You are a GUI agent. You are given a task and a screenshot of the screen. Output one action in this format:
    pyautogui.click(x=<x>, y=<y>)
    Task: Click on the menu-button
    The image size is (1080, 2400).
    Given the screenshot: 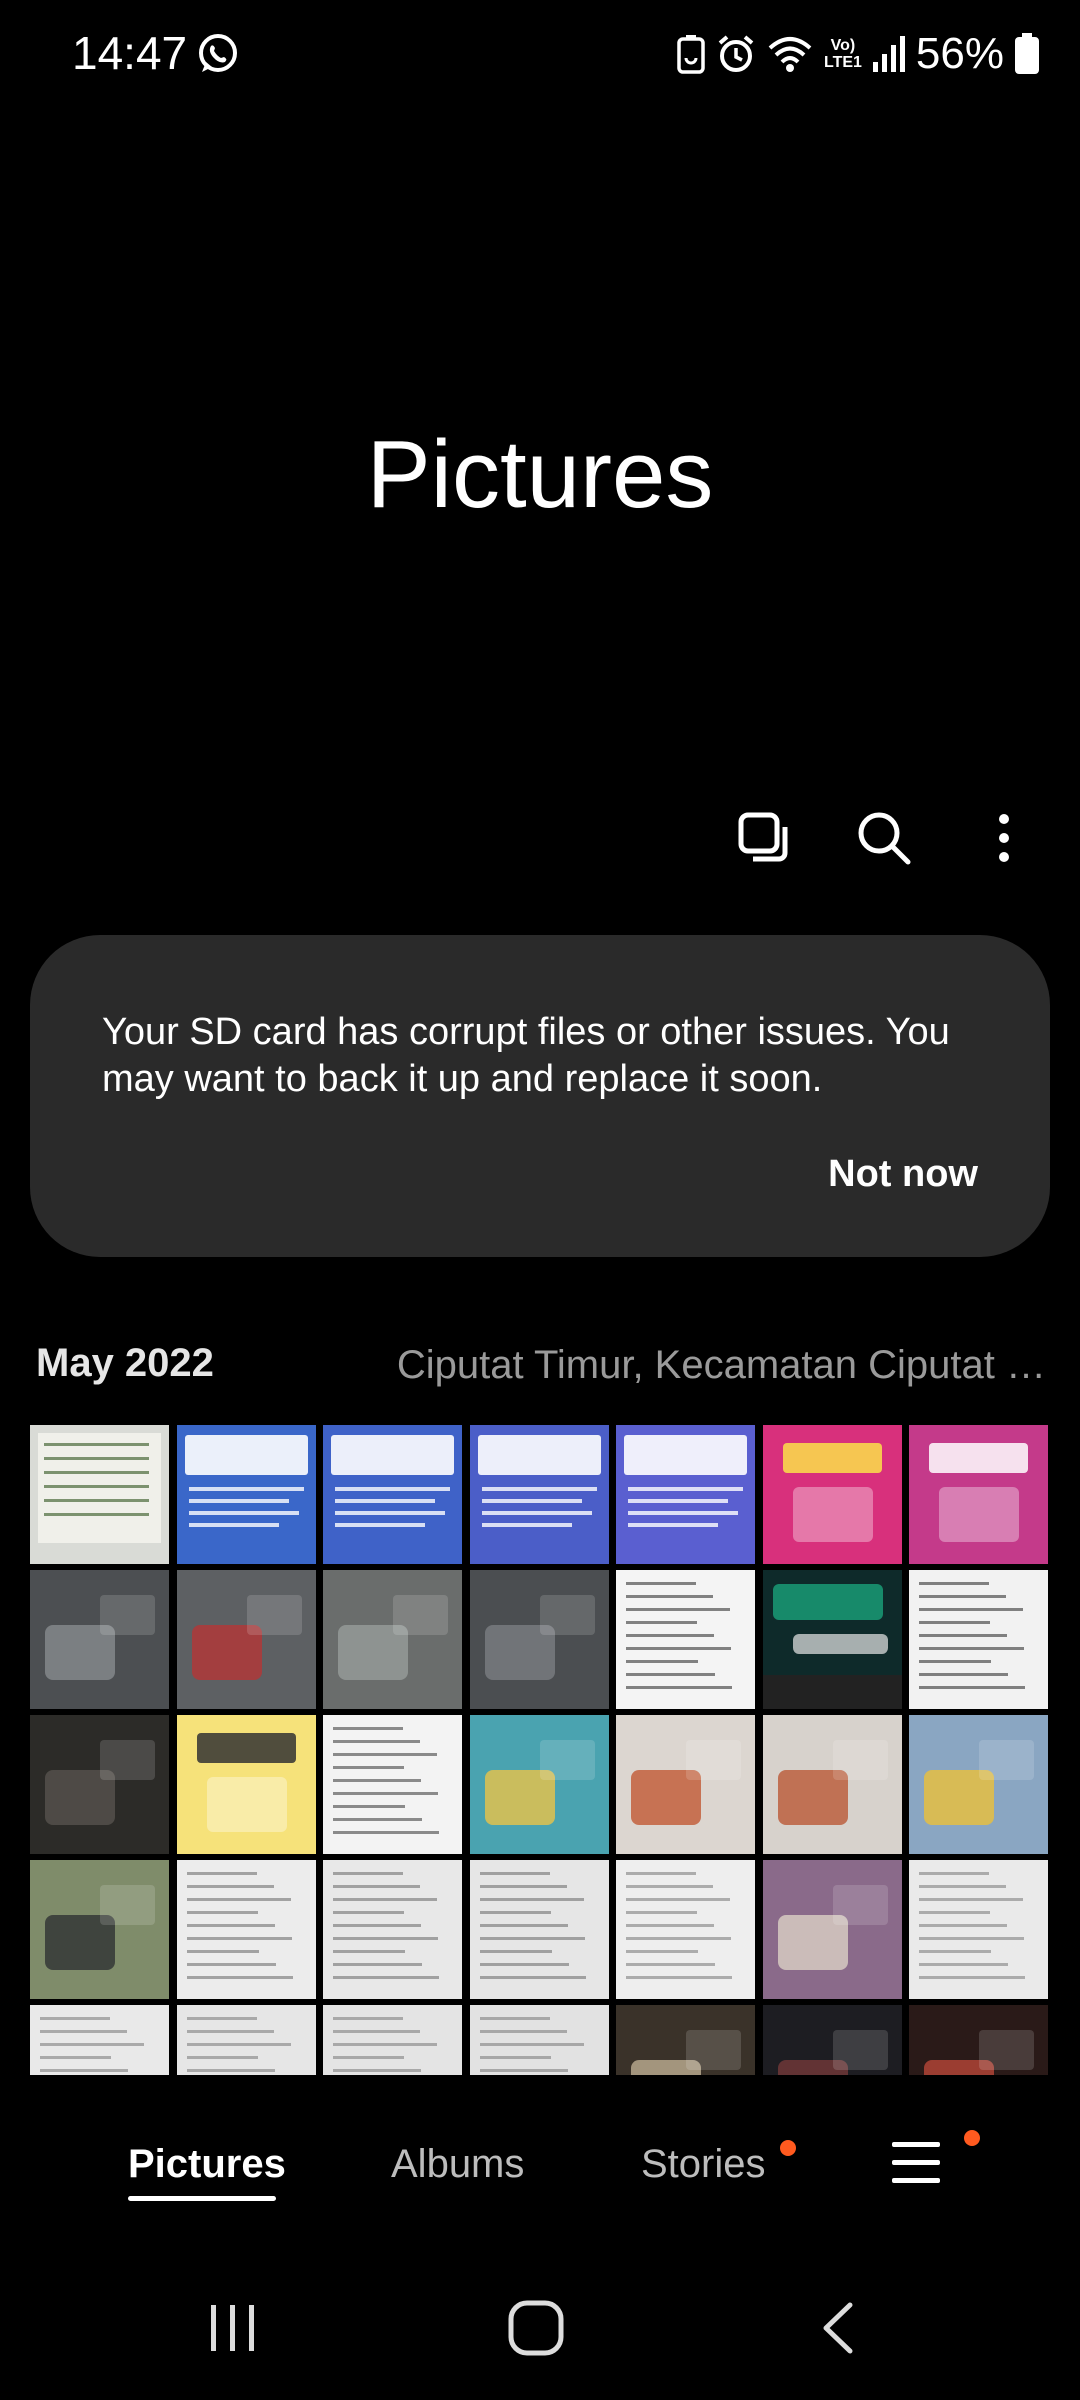 What is the action you would take?
    pyautogui.click(x=916, y=2165)
    